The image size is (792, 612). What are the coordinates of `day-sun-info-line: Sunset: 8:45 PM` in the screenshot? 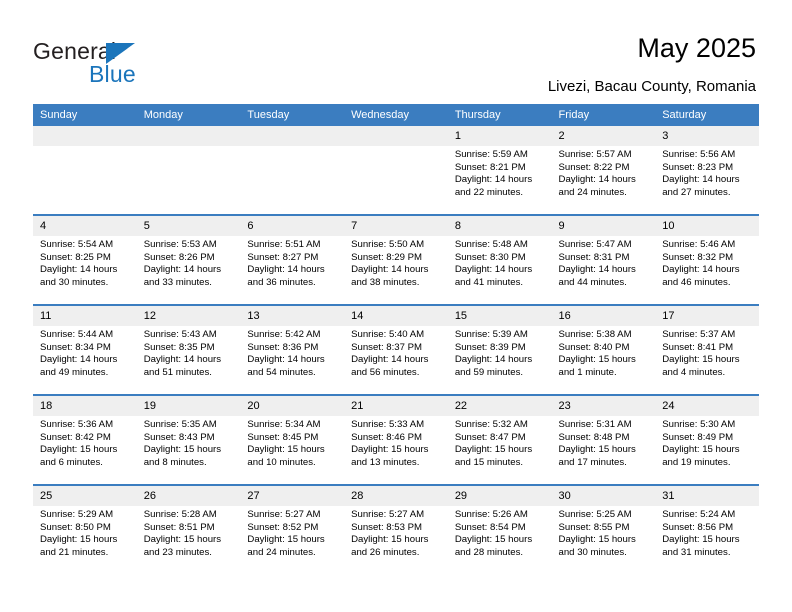 It's located at (283, 437).